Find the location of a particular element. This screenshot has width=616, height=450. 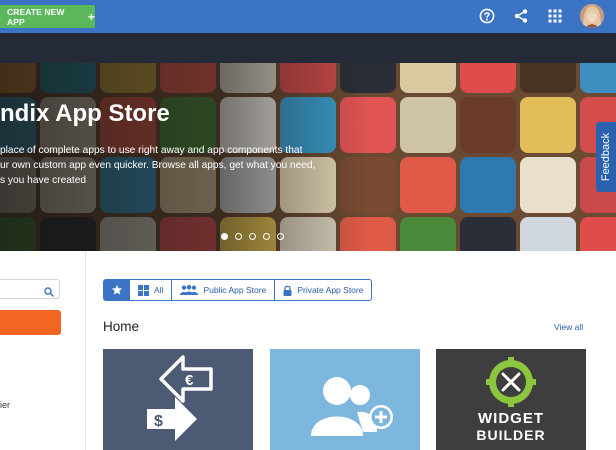

star-icon is located at coordinates (117, 290).